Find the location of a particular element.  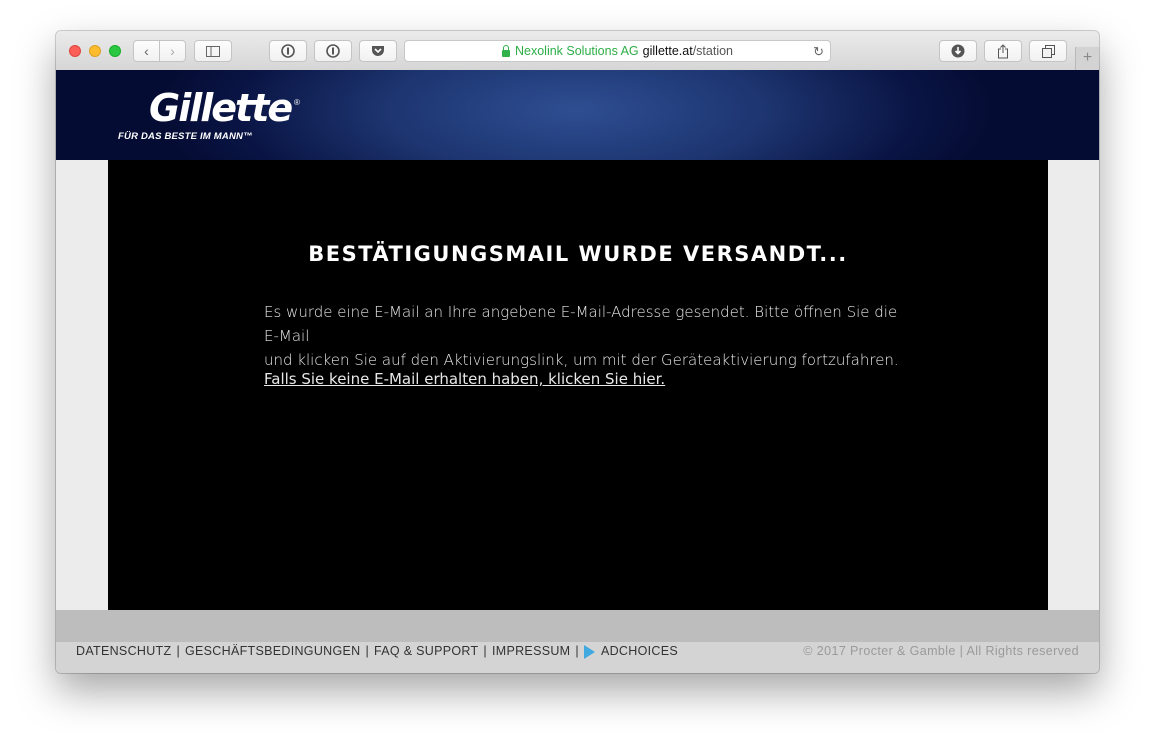

downloads-button is located at coordinates (958, 51).